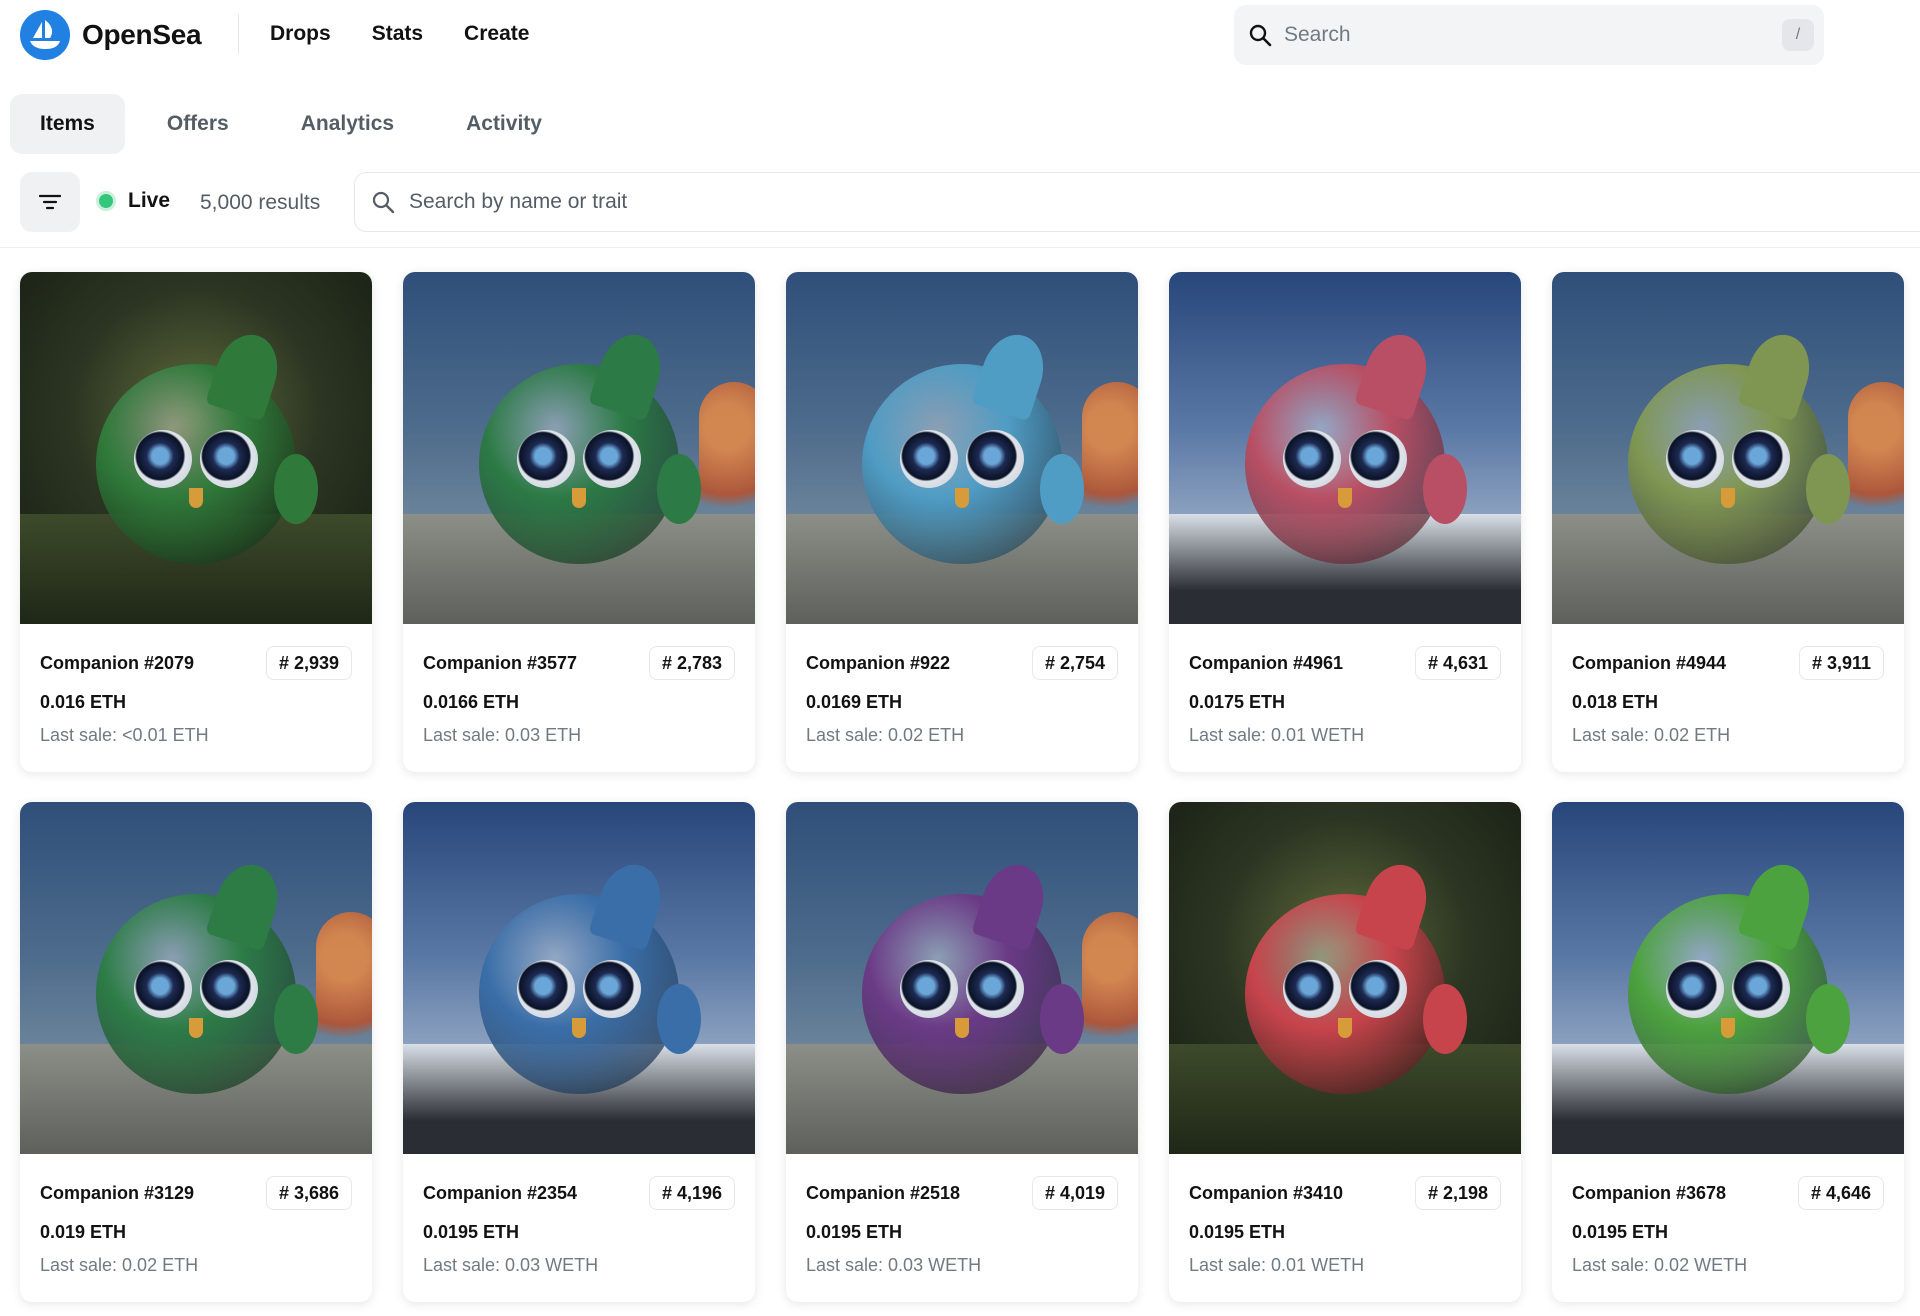  What do you see at coordinates (1457, 1193) in the screenshot?
I see `rarity-rank-badge: # 2,198` at bounding box center [1457, 1193].